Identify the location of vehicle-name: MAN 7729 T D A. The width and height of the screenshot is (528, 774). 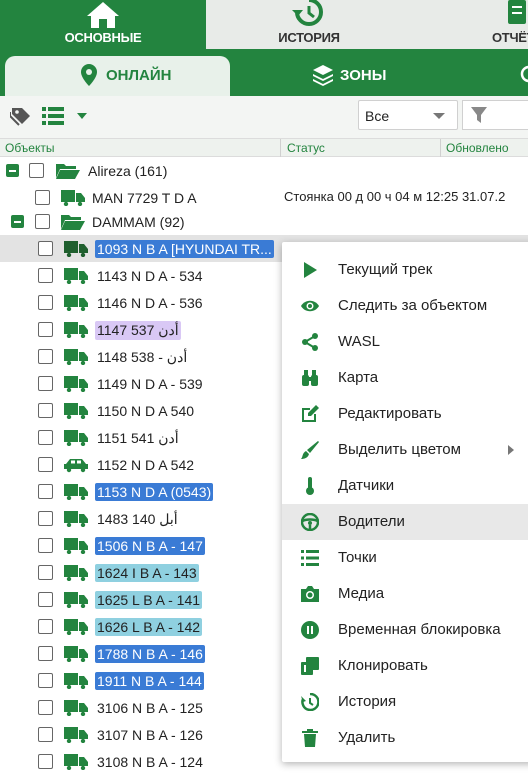
(144, 198).